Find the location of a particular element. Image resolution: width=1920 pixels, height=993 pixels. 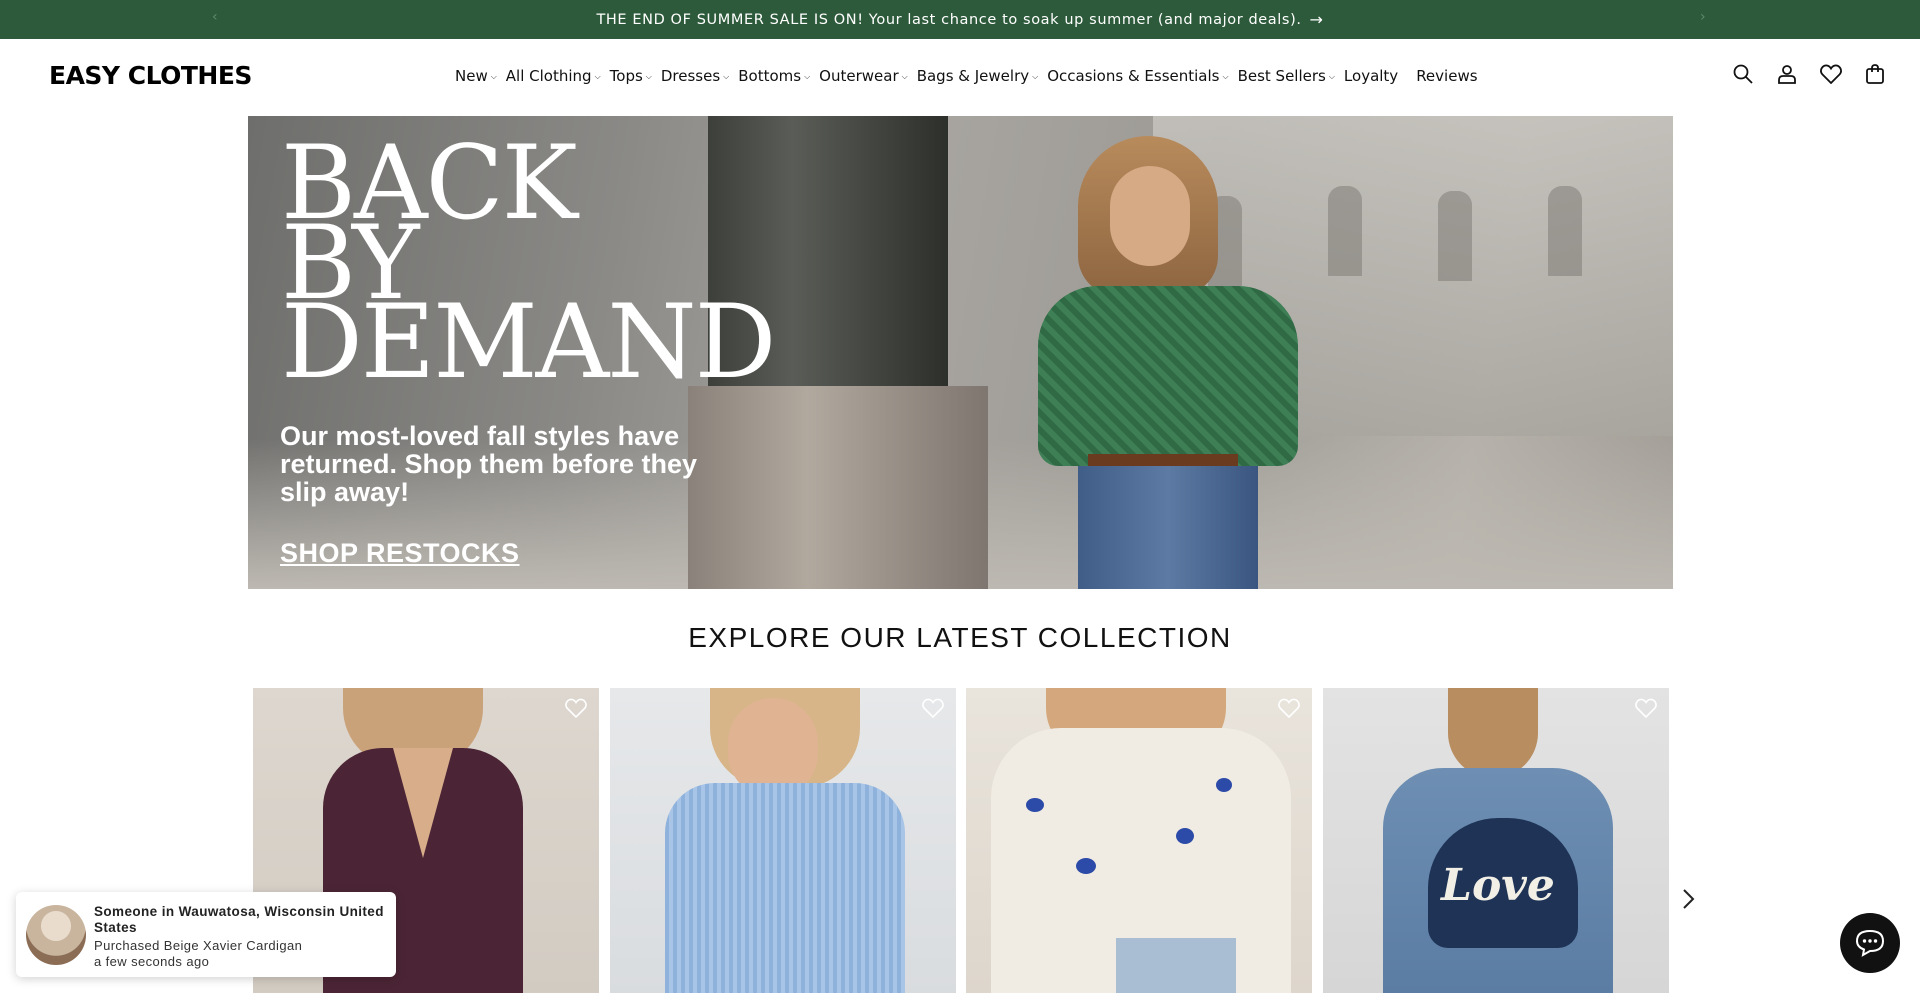

nav-label: Tops is located at coordinates (626, 76).